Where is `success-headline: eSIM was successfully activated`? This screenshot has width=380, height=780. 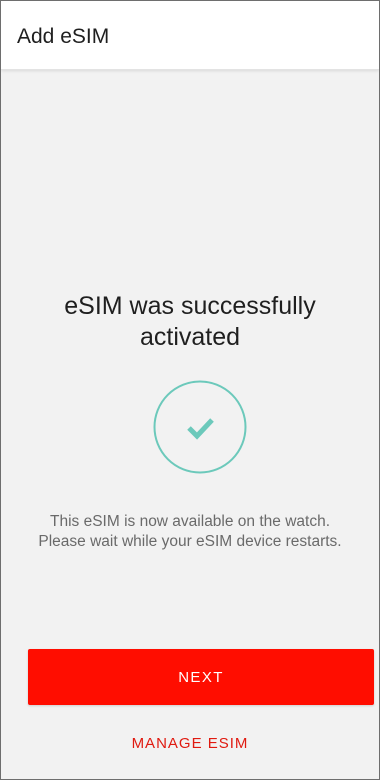
success-headline: eSIM was successfully activated is located at coordinates (190, 322).